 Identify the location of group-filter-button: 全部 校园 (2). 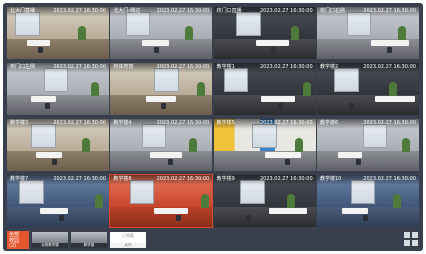
(18, 240).